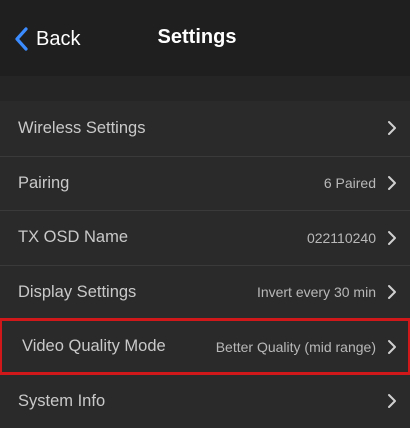  Describe the element at coordinates (73, 237) in the screenshot. I see `row-label: TX OSD Name` at that location.